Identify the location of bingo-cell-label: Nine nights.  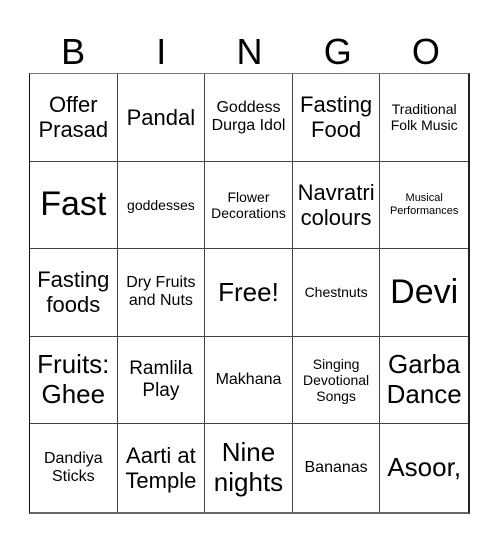
(248, 467).